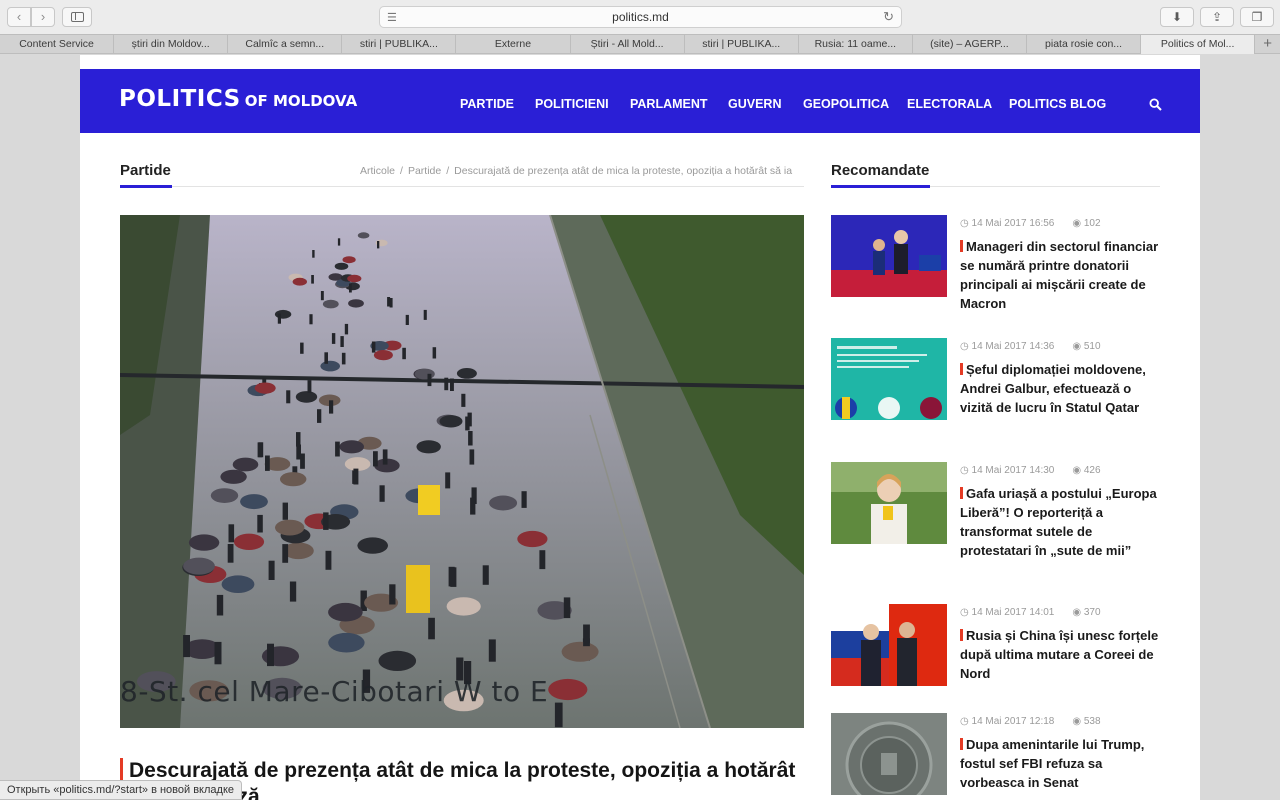 Image resolution: width=1280 pixels, height=800 pixels. What do you see at coordinates (949, 104) in the screenshot?
I see `nav-electorala: ELECTORALA` at bounding box center [949, 104].